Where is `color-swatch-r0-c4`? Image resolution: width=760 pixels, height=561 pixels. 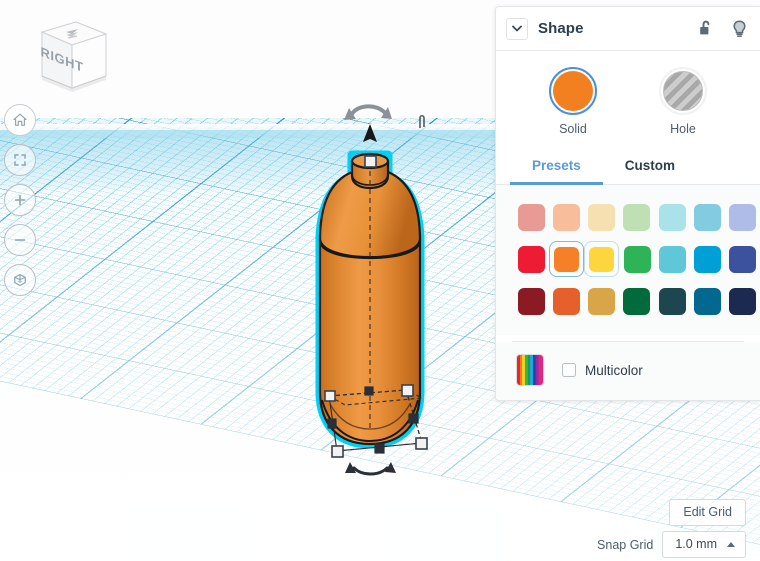
color-swatch-r0-c4 is located at coordinates (672, 217).